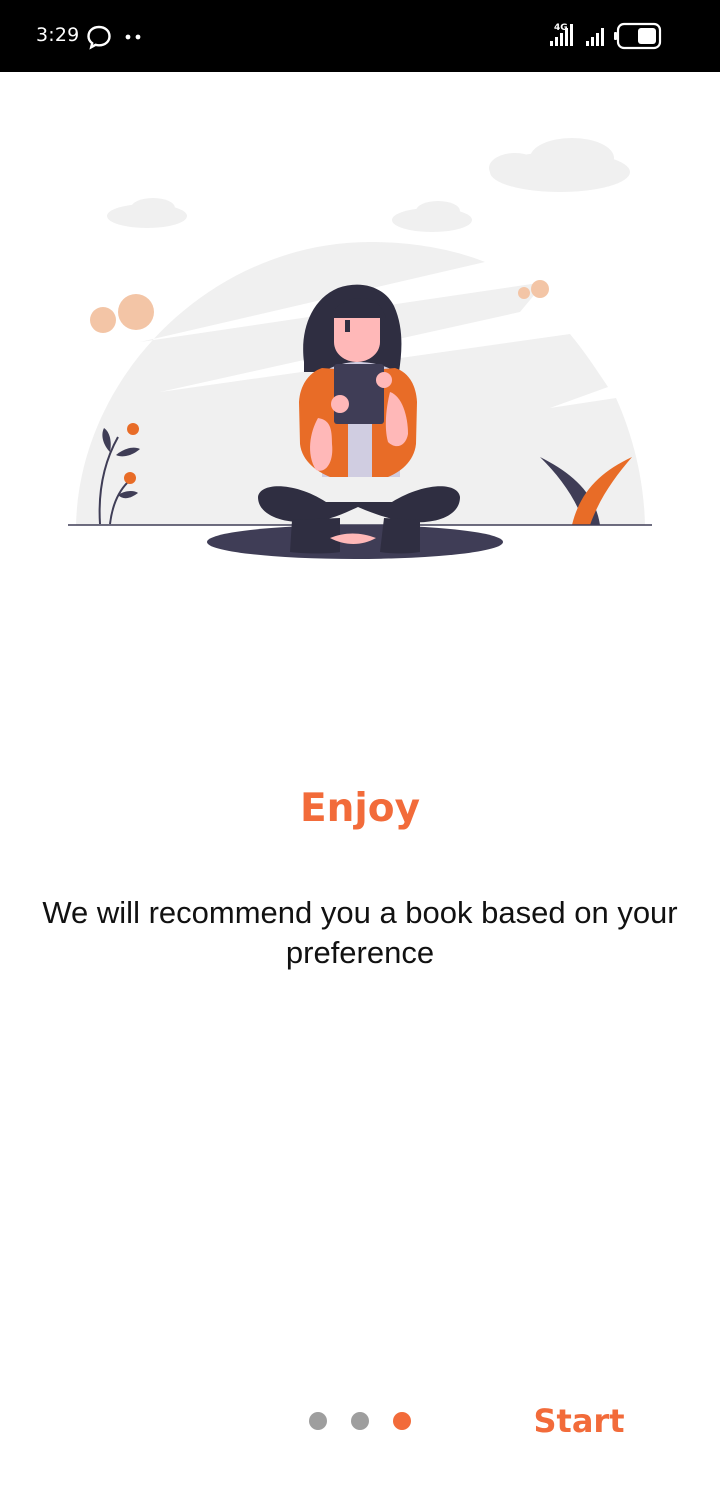 This screenshot has width=720, height=1500. I want to click on start-button: Start, so click(579, 1421).